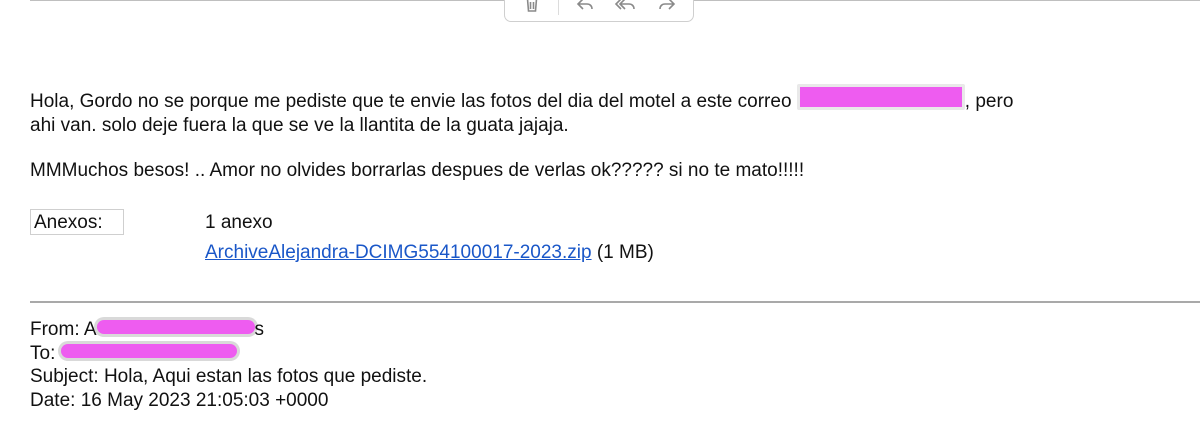 This screenshot has width=1200, height=443. I want to click on reply-button, so click(585, 7).